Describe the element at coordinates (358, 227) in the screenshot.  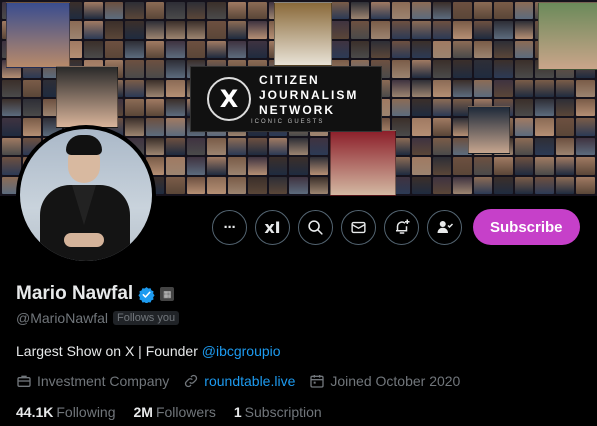
I see `message-button` at that location.